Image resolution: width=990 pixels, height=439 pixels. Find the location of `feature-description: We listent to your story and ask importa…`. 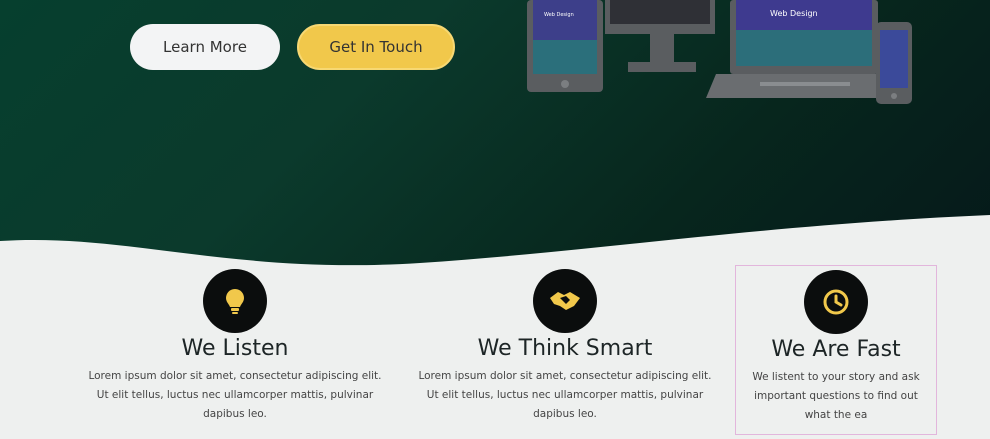

feature-description: We listent to your story and ask importa… is located at coordinates (836, 396).